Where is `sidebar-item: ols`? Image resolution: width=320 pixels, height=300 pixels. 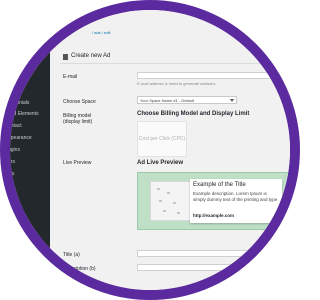 sidebar-item: ols is located at coordinates (12, 174).